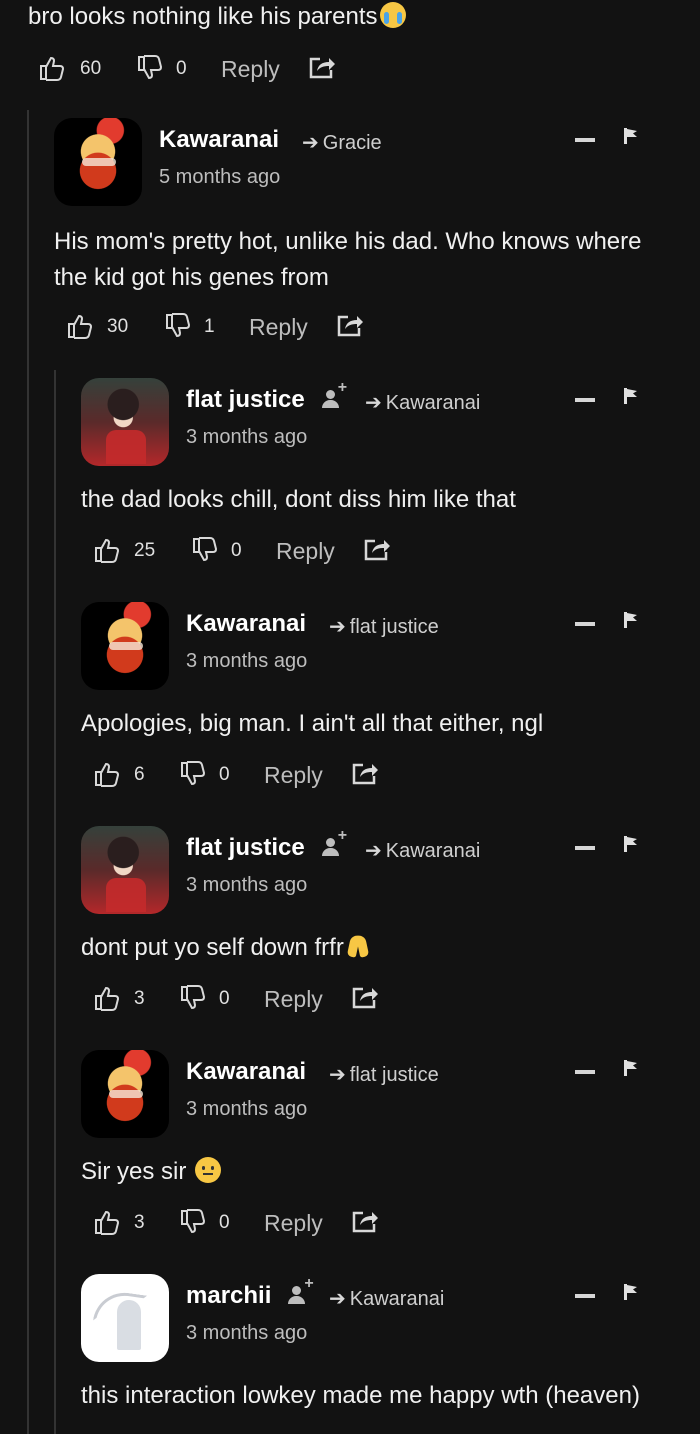 This screenshot has height=1434, width=700. I want to click on like-count: 60, so click(91, 68).